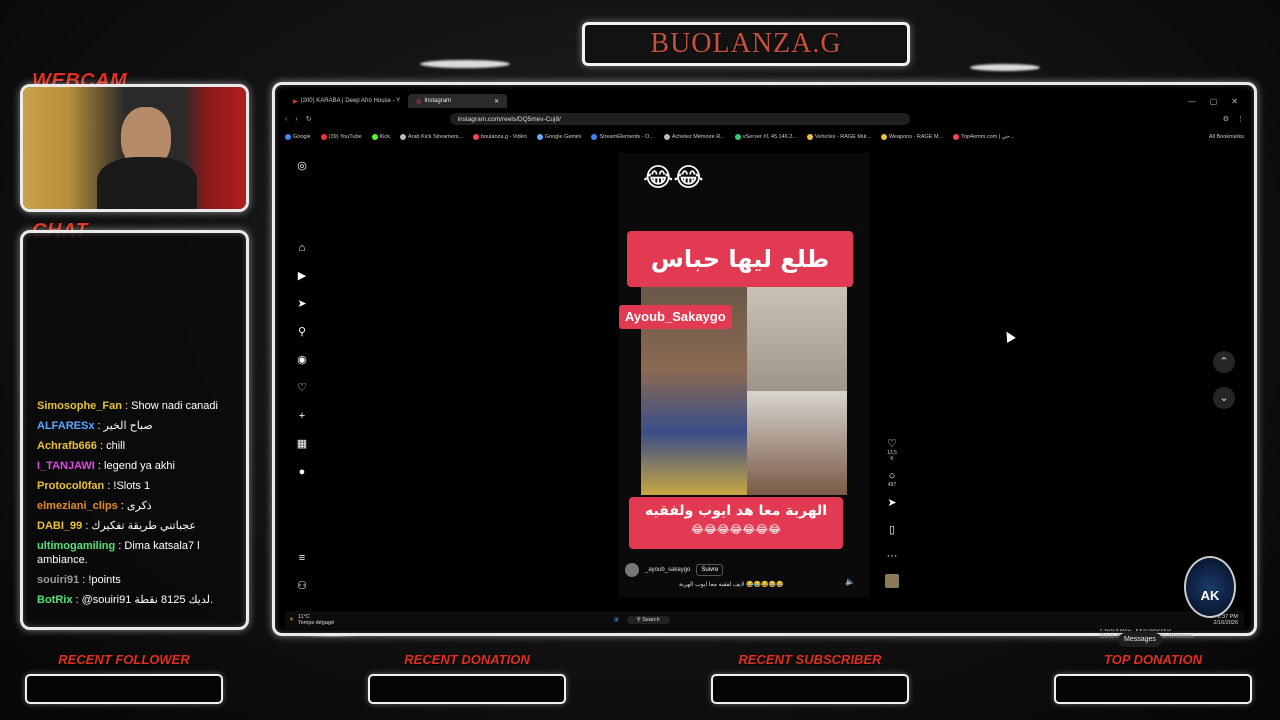 The image size is (1280, 720). I want to click on audio-thumbnail, so click(892, 581).